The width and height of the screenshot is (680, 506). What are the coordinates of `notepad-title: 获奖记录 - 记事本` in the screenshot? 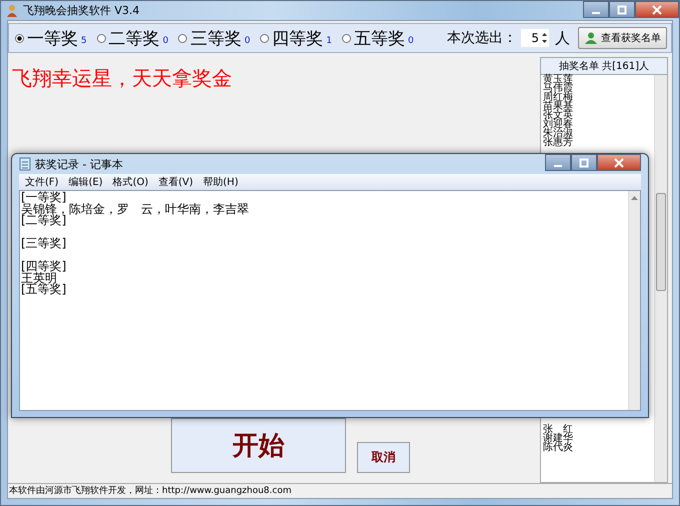 It's located at (79, 164).